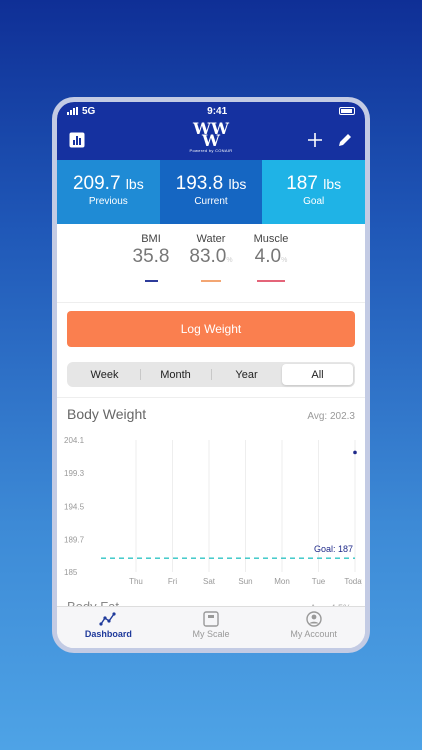 This screenshot has height=750, width=422. What do you see at coordinates (355, 452) in the screenshot?
I see `data-point` at bounding box center [355, 452].